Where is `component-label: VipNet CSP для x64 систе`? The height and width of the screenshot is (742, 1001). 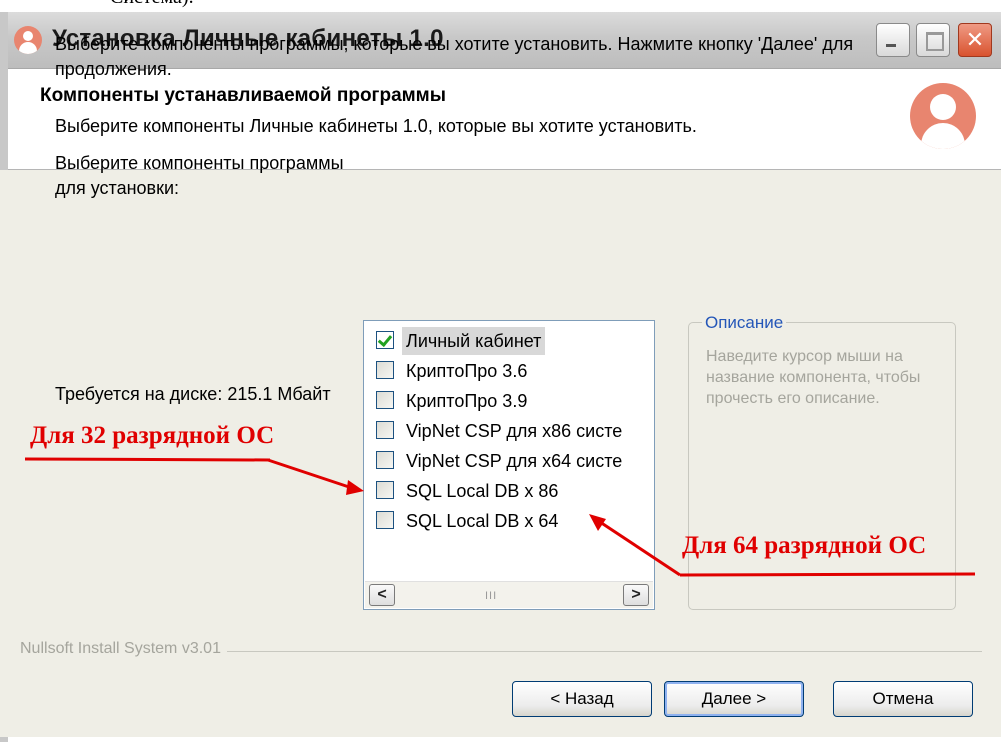
component-label: VipNet CSP для x64 систе is located at coordinates (514, 461).